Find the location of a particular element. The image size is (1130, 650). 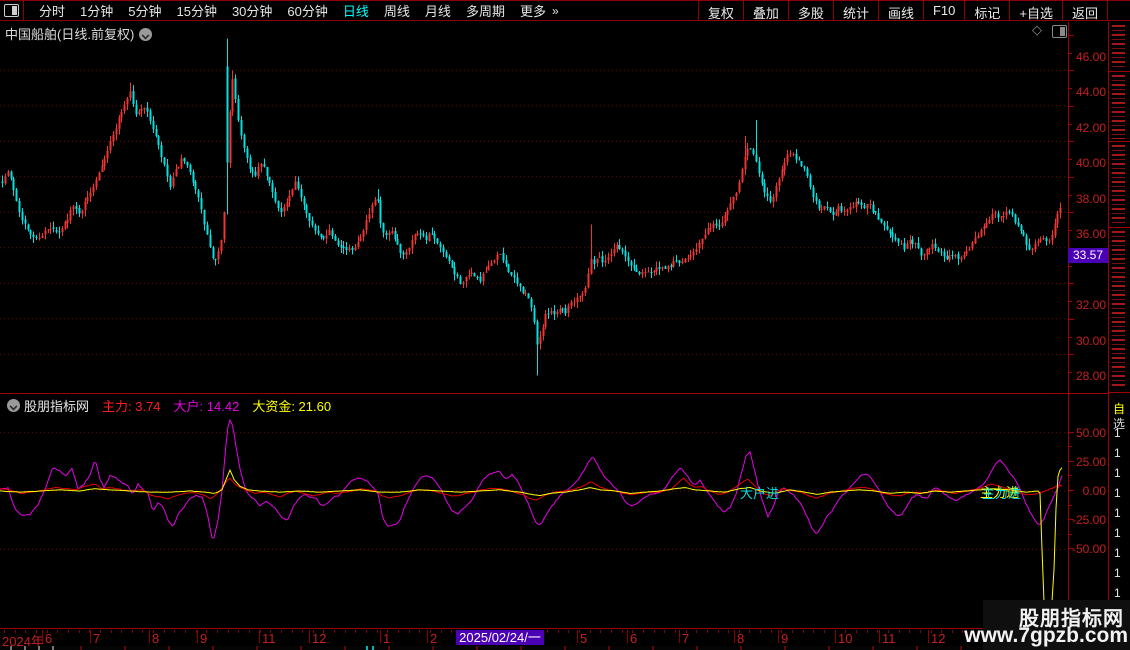

toolbar-button-画线: 画线 is located at coordinates (900, 11).